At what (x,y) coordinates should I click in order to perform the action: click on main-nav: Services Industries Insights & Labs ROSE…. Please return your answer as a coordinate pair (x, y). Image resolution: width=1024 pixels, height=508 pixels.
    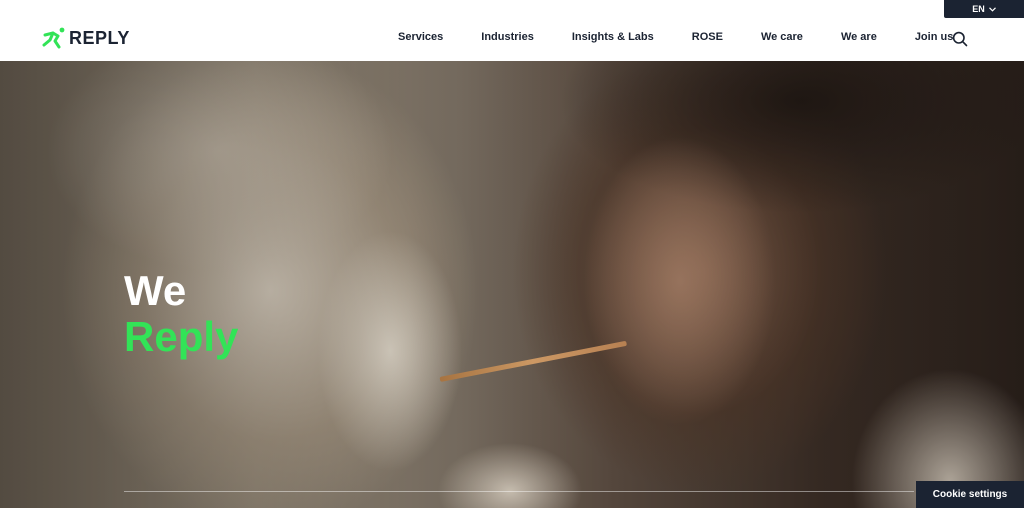
    Looking at the image, I should click on (666, 37).